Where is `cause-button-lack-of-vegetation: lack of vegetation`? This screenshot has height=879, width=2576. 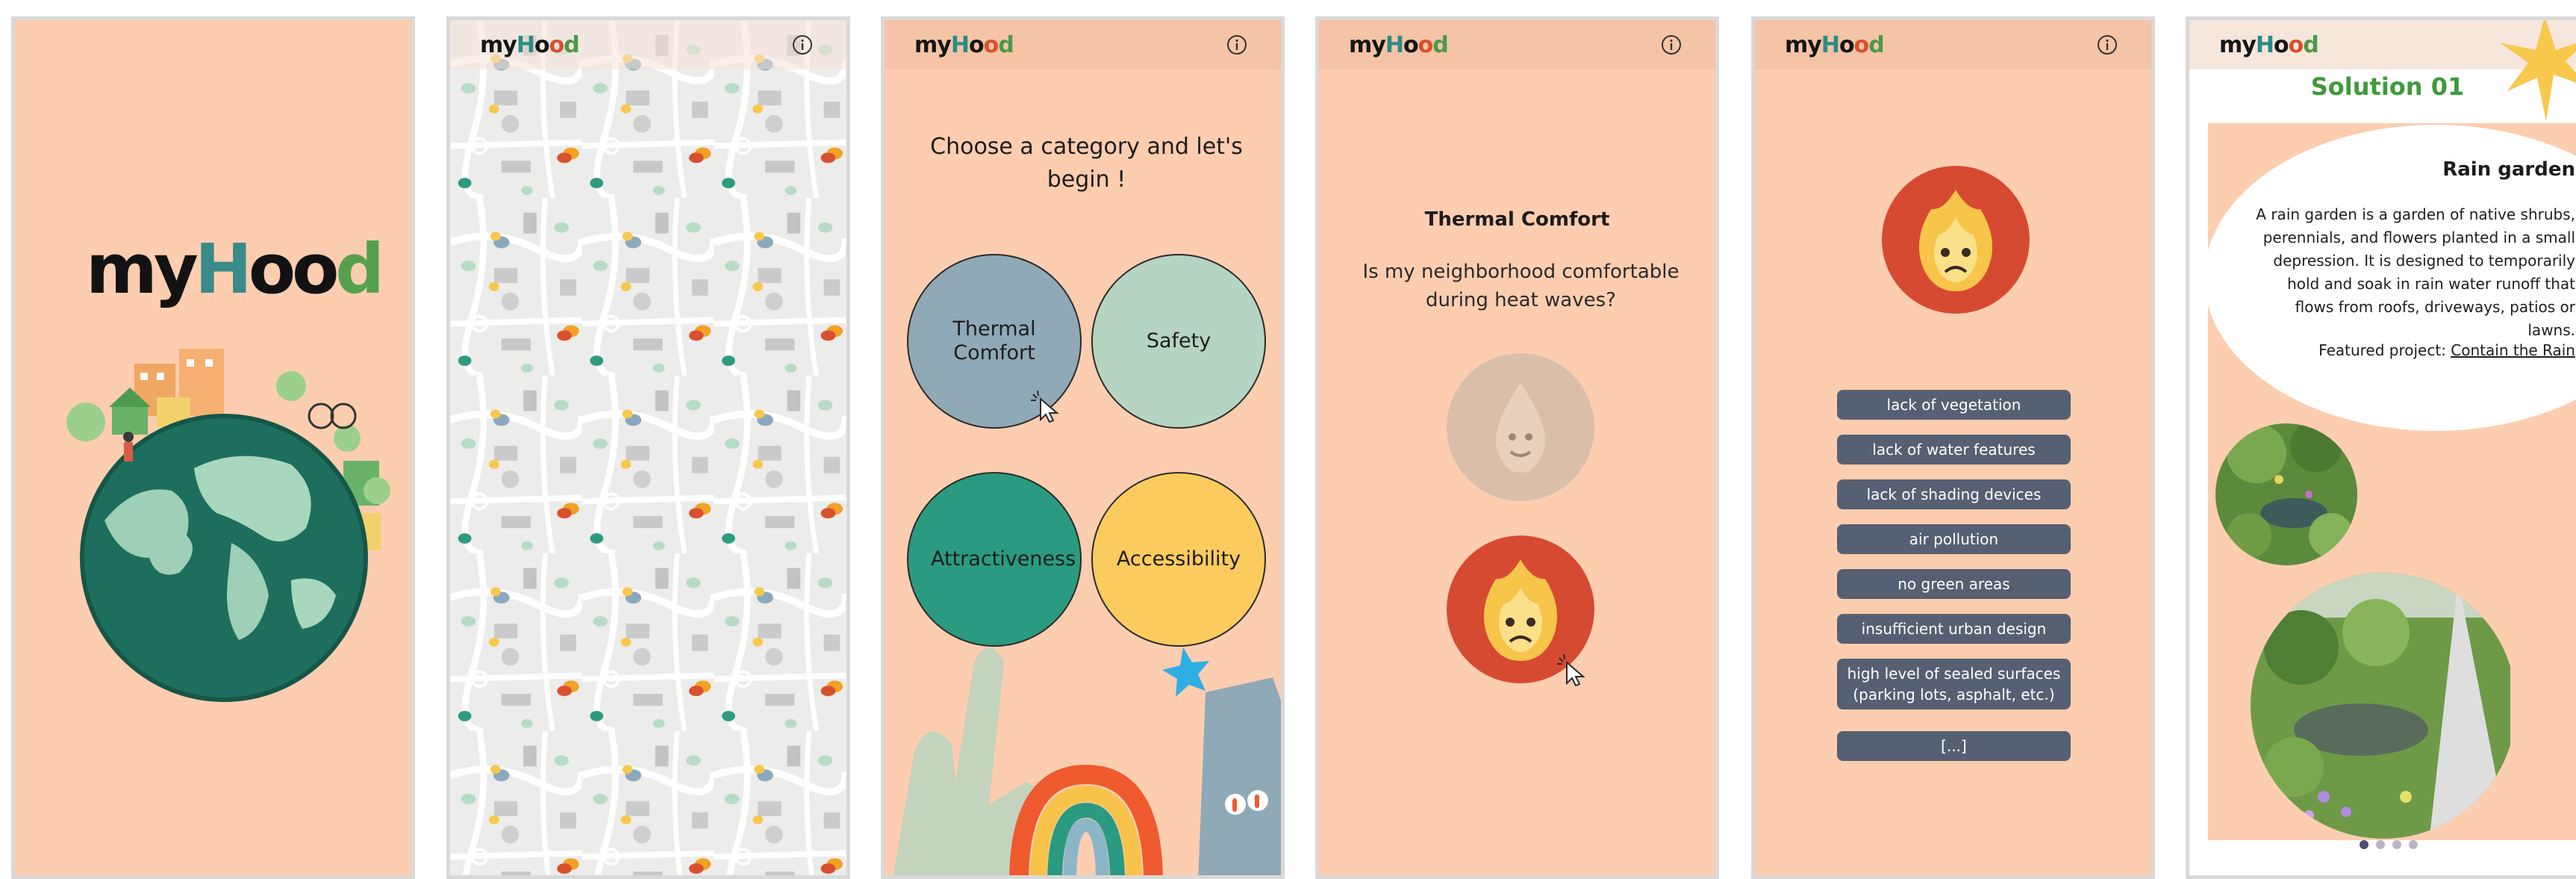
cause-button-lack-of-vegetation: lack of vegetation is located at coordinates (1954, 405).